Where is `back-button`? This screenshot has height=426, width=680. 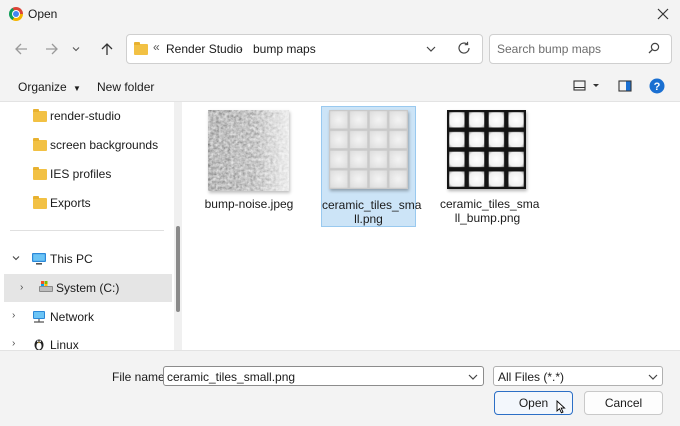
back-button is located at coordinates (21, 49).